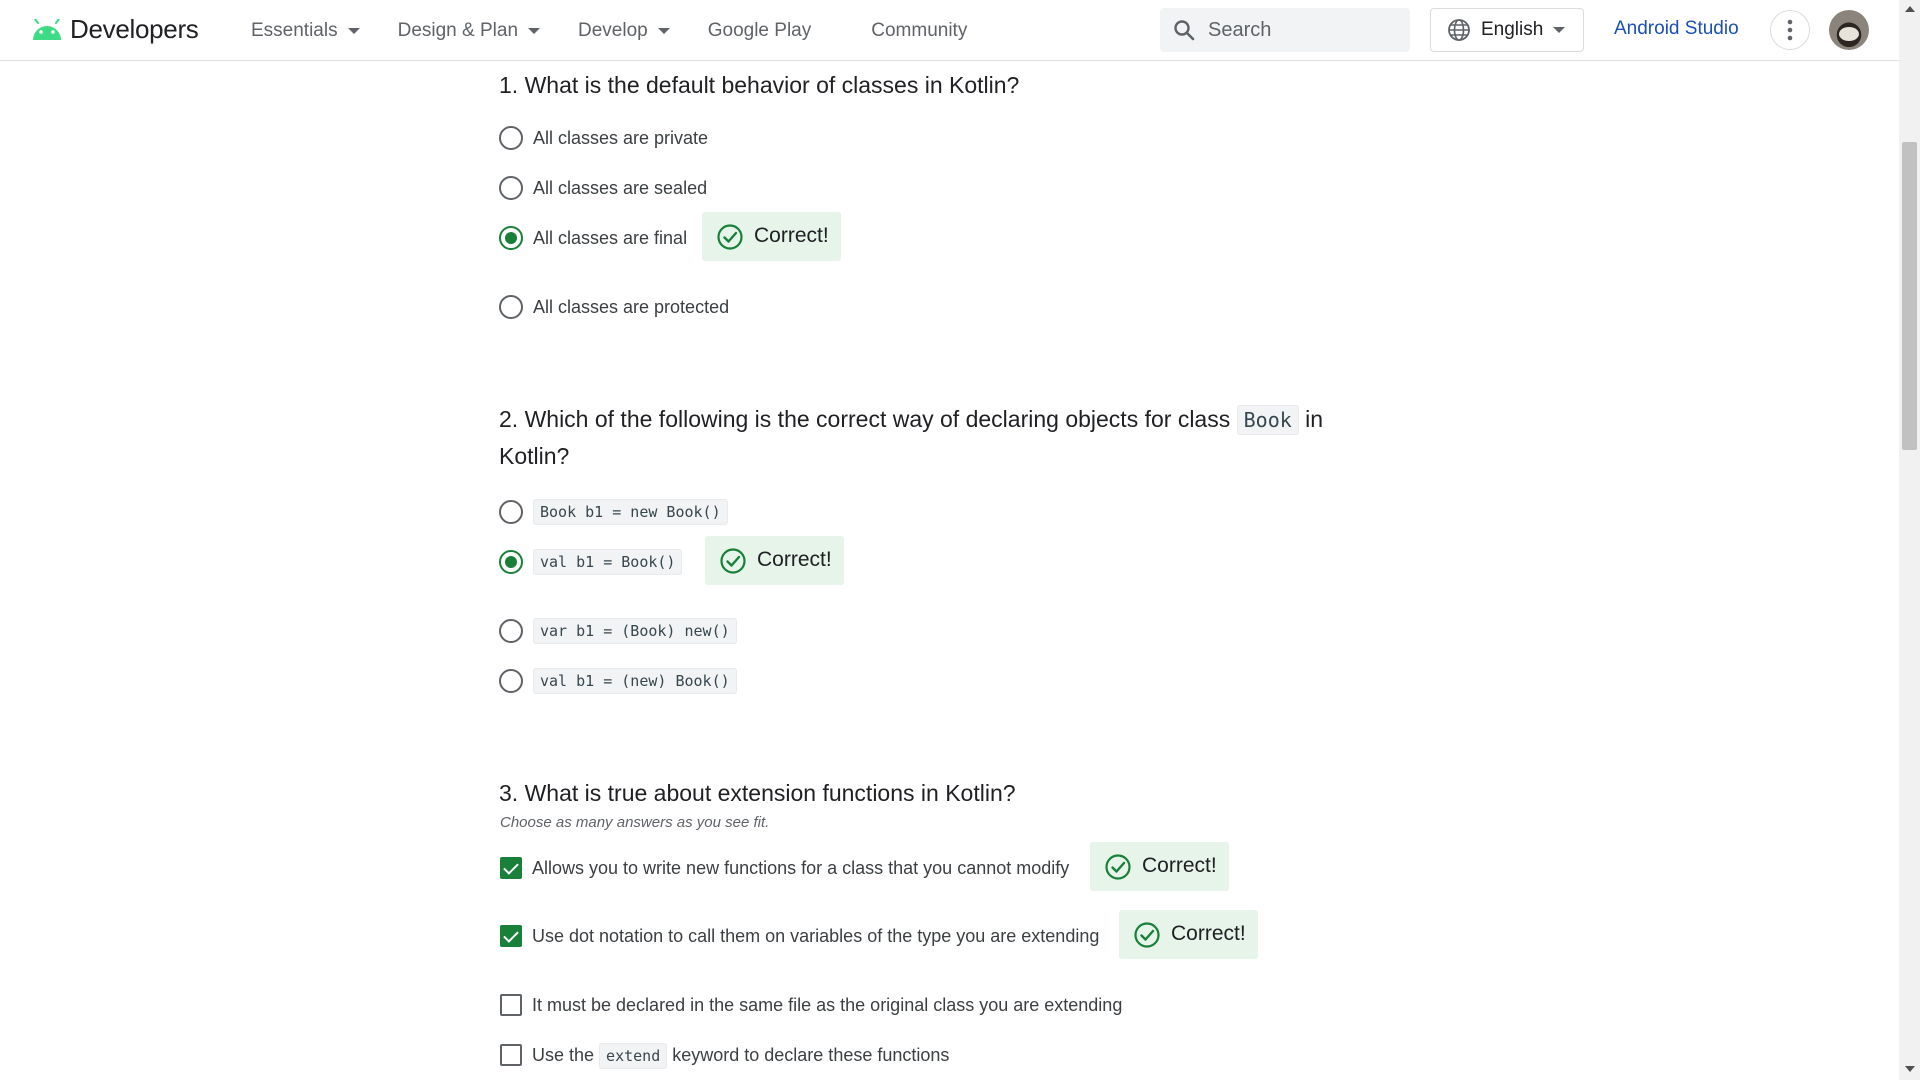 Image resolution: width=1920 pixels, height=1080 pixels. I want to click on android-studio-link: Android Studio, so click(1676, 29).